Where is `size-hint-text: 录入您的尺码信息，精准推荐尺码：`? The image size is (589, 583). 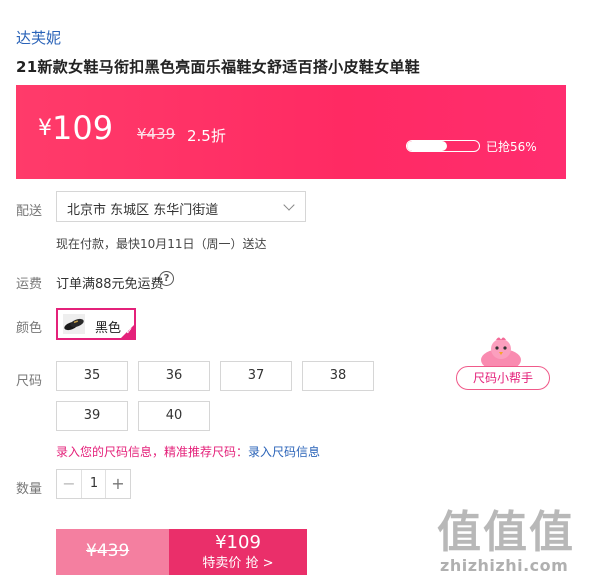
size-hint-text: 录入您的尺码信息，精准推荐尺码： is located at coordinates (152, 452).